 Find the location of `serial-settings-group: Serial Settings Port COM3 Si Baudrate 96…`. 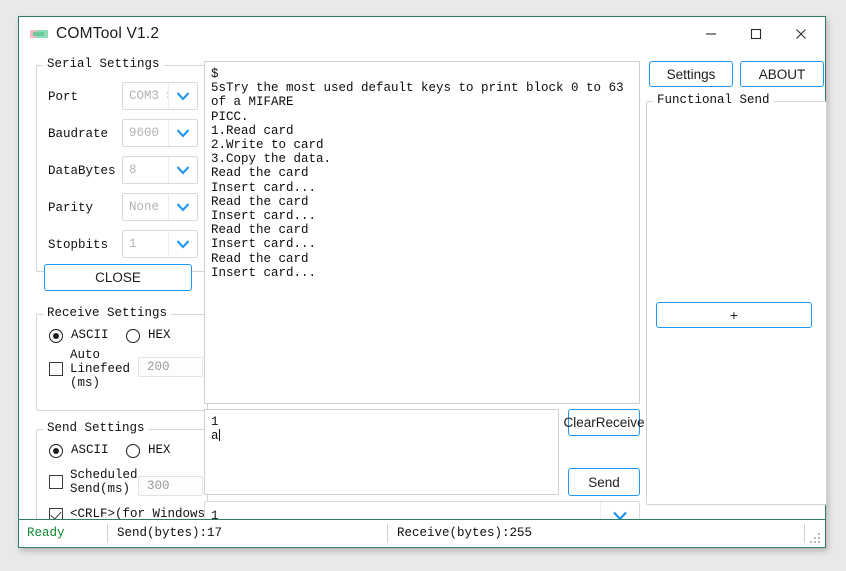

serial-settings-group: Serial Settings Port COM3 Si Baudrate 96… is located at coordinates (122, 164).